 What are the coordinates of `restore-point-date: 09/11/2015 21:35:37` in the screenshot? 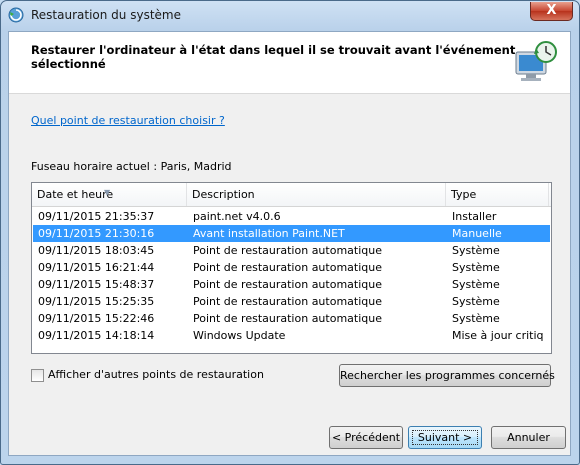 It's located at (96, 216).